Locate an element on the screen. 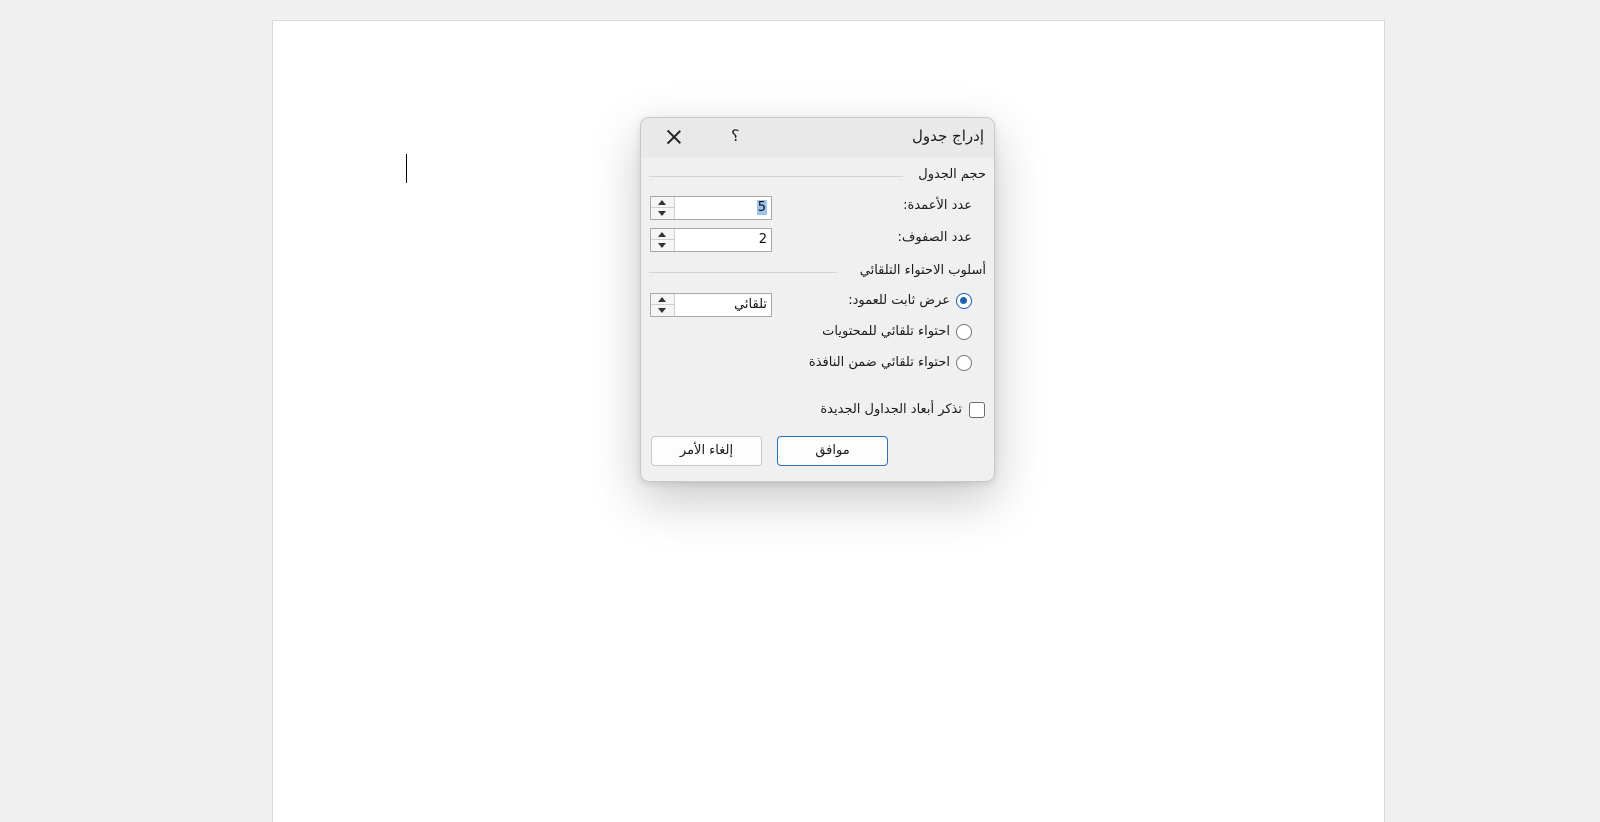  columns-label: عدد الأعمدة: is located at coordinates (937, 205).